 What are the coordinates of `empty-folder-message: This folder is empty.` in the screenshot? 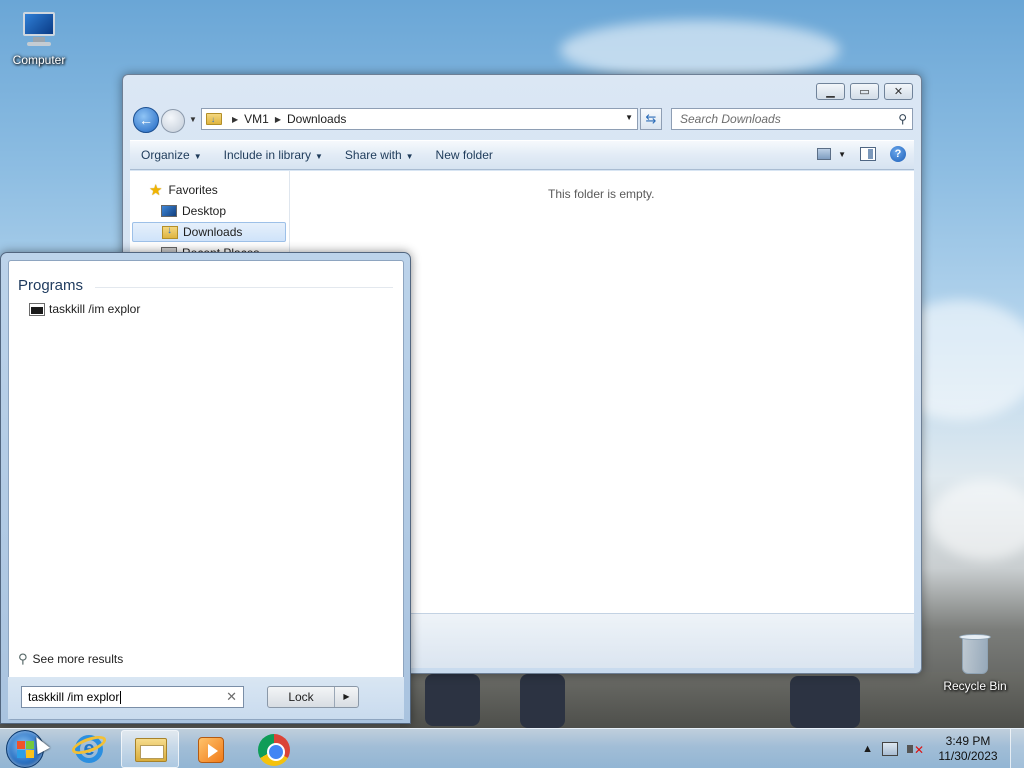 It's located at (601, 194).